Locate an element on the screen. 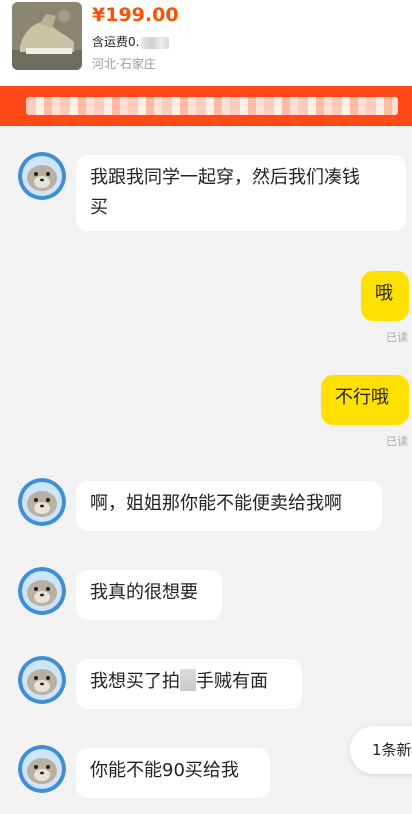  message-bubble-outgoing: 哦 is located at coordinates (385, 296).